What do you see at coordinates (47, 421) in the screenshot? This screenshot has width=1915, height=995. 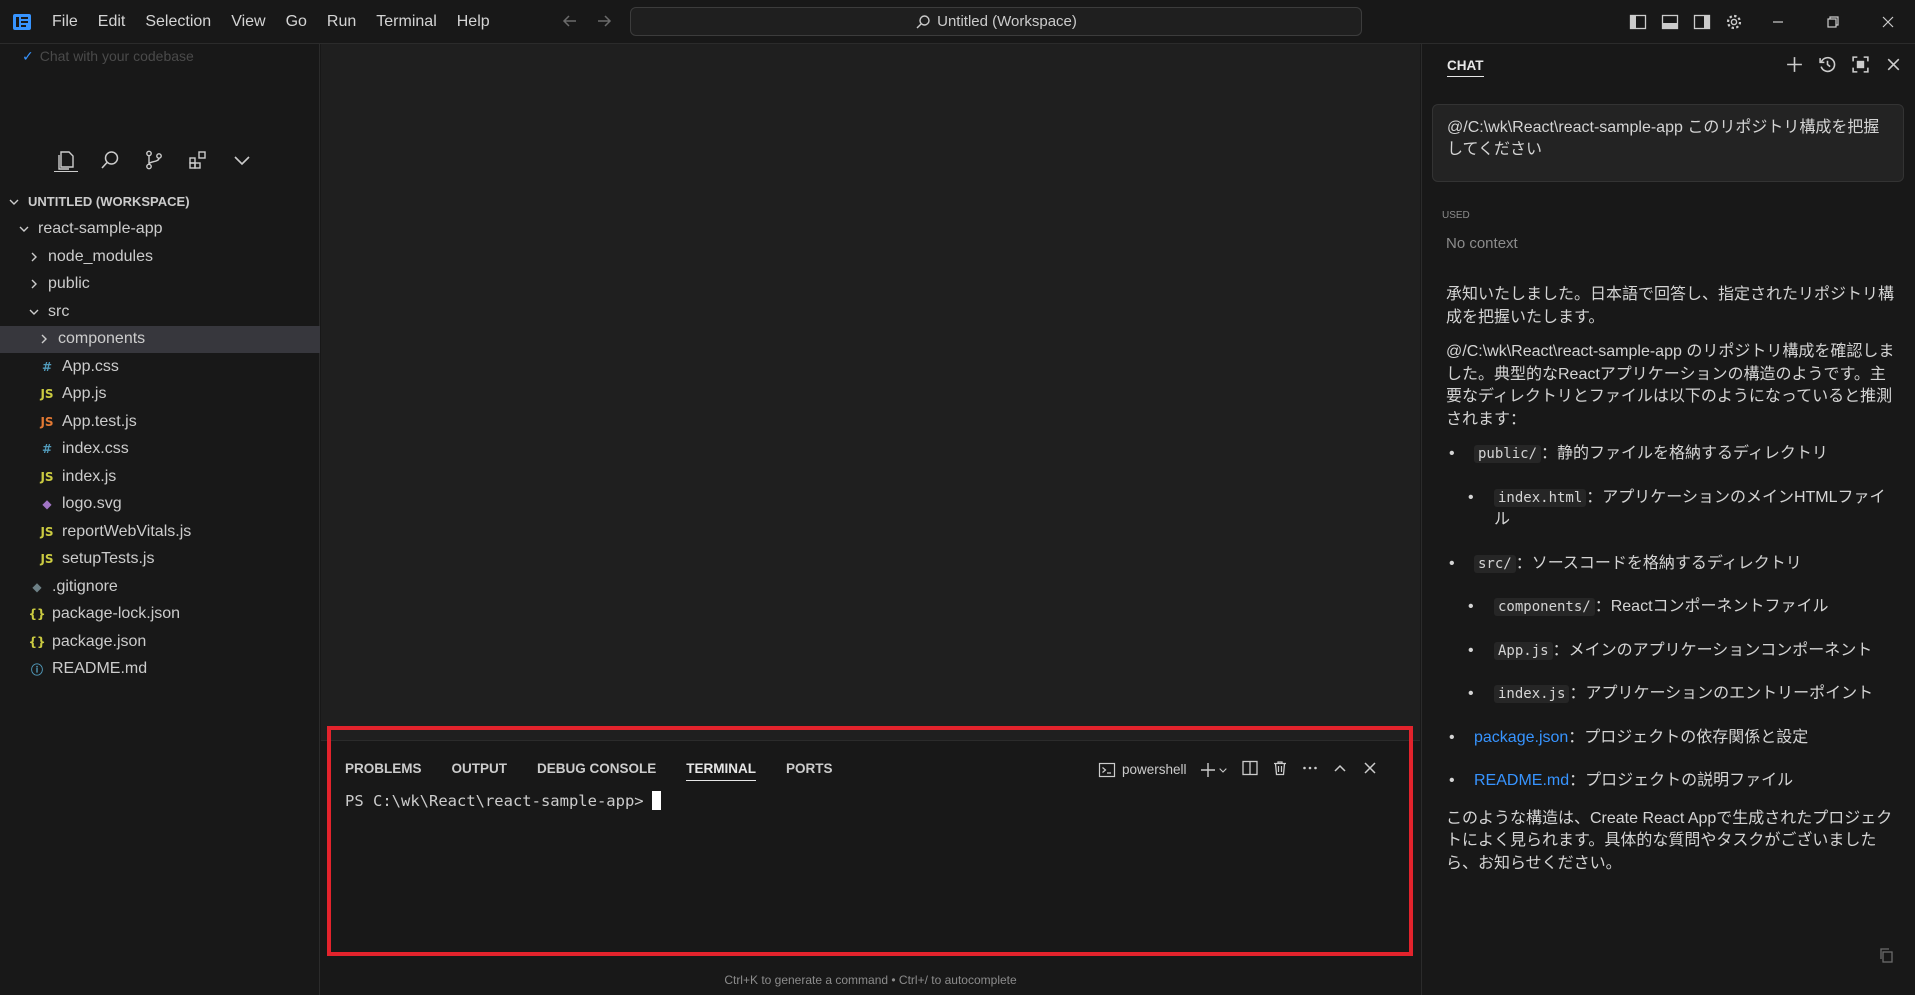 I see `test-file-icon: JS` at bounding box center [47, 421].